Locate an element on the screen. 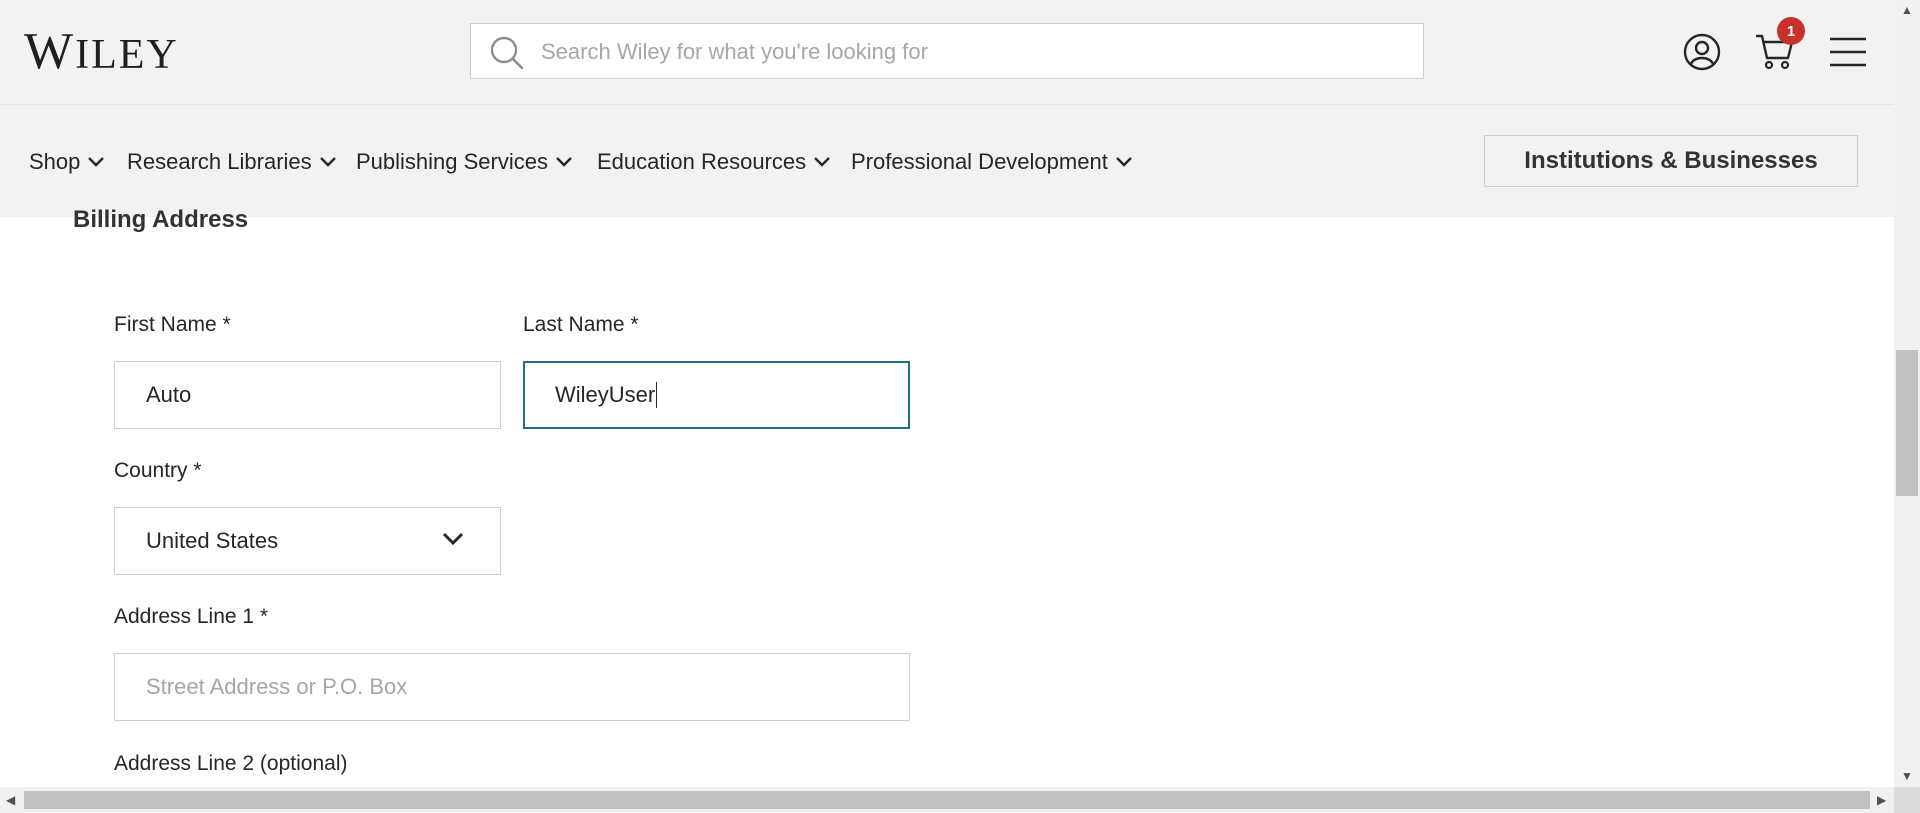 The image size is (1920, 813). nav-professional-development: Professional Development is located at coordinates (991, 162).